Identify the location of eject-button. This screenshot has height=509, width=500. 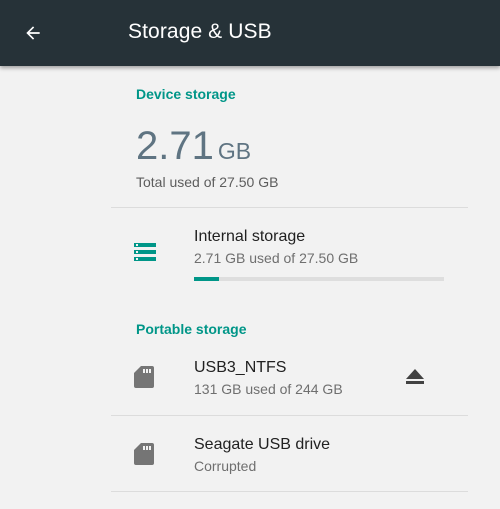
(415, 377).